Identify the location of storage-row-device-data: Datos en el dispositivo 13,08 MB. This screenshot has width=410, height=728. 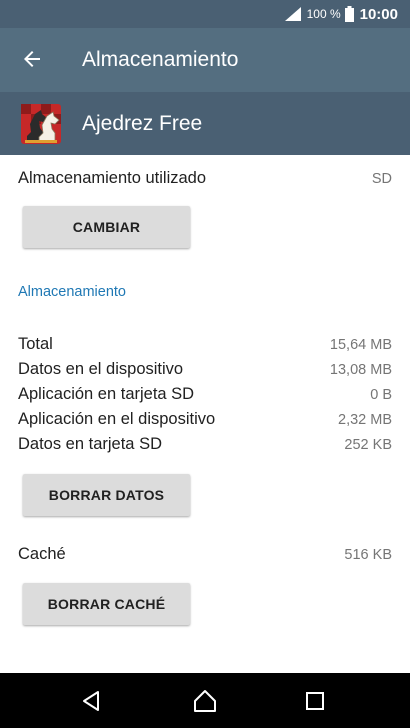
(205, 369).